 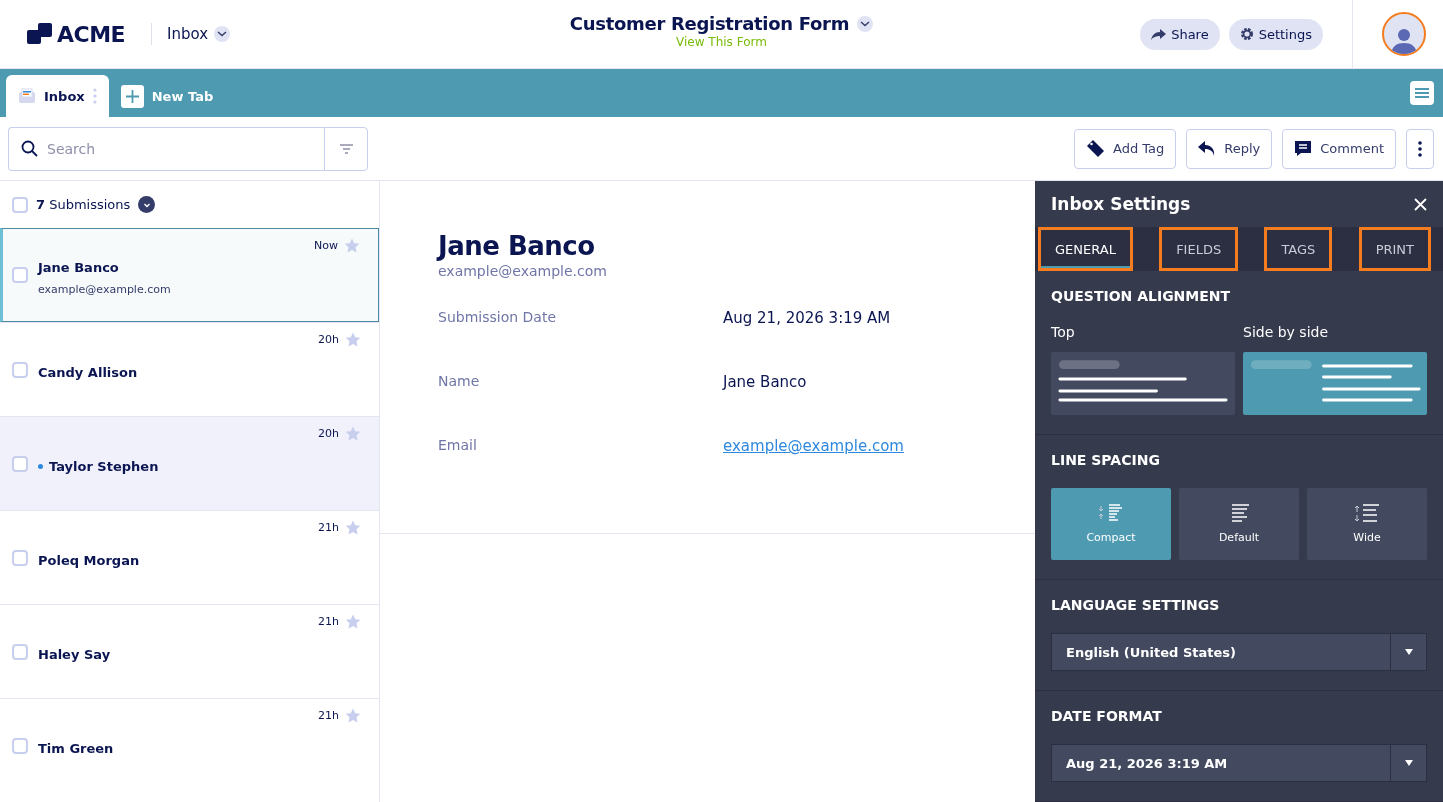 What do you see at coordinates (1246, 34) in the screenshot?
I see `gear-icon` at bounding box center [1246, 34].